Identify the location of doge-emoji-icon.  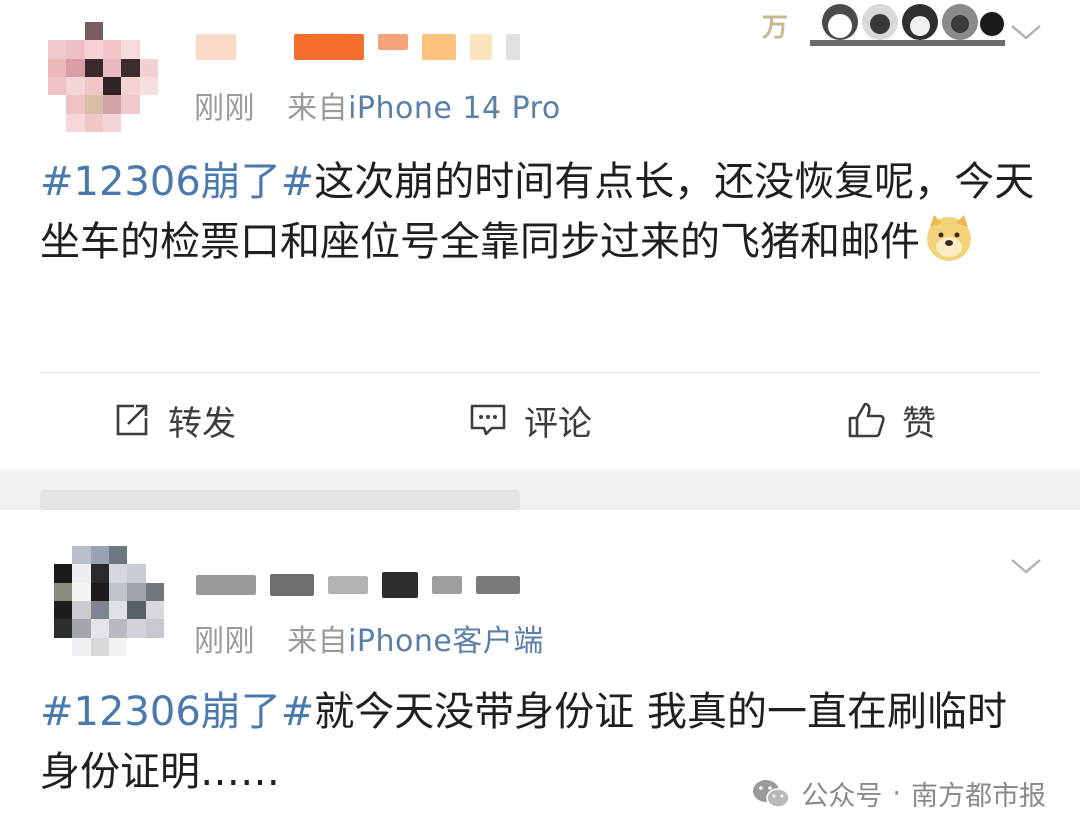
(949, 238).